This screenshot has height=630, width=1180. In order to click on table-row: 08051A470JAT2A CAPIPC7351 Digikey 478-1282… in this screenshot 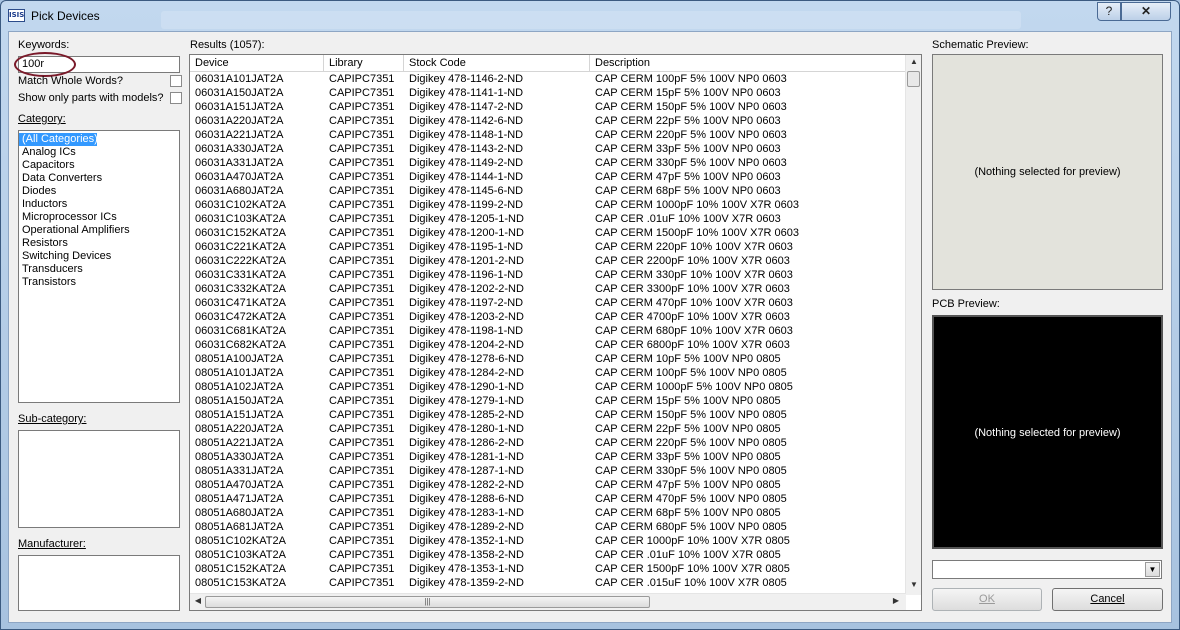, I will do `click(548, 485)`.